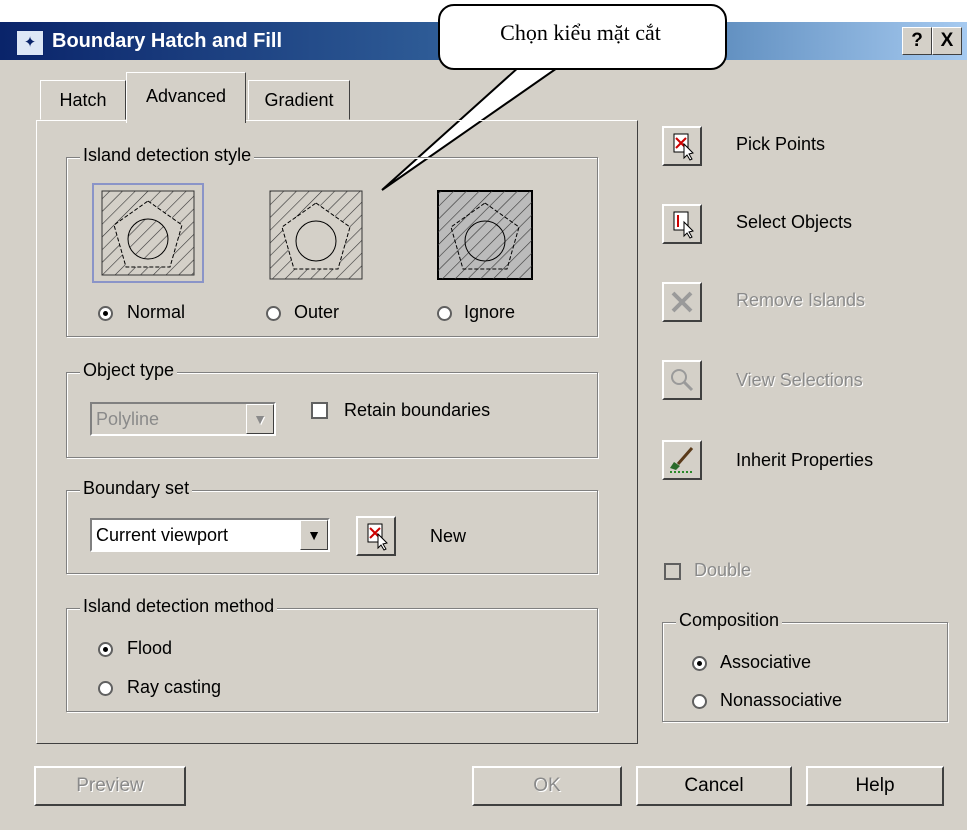 Image resolution: width=967 pixels, height=830 pixels. What do you see at coordinates (875, 786) in the screenshot?
I see `help-button: Help` at bounding box center [875, 786].